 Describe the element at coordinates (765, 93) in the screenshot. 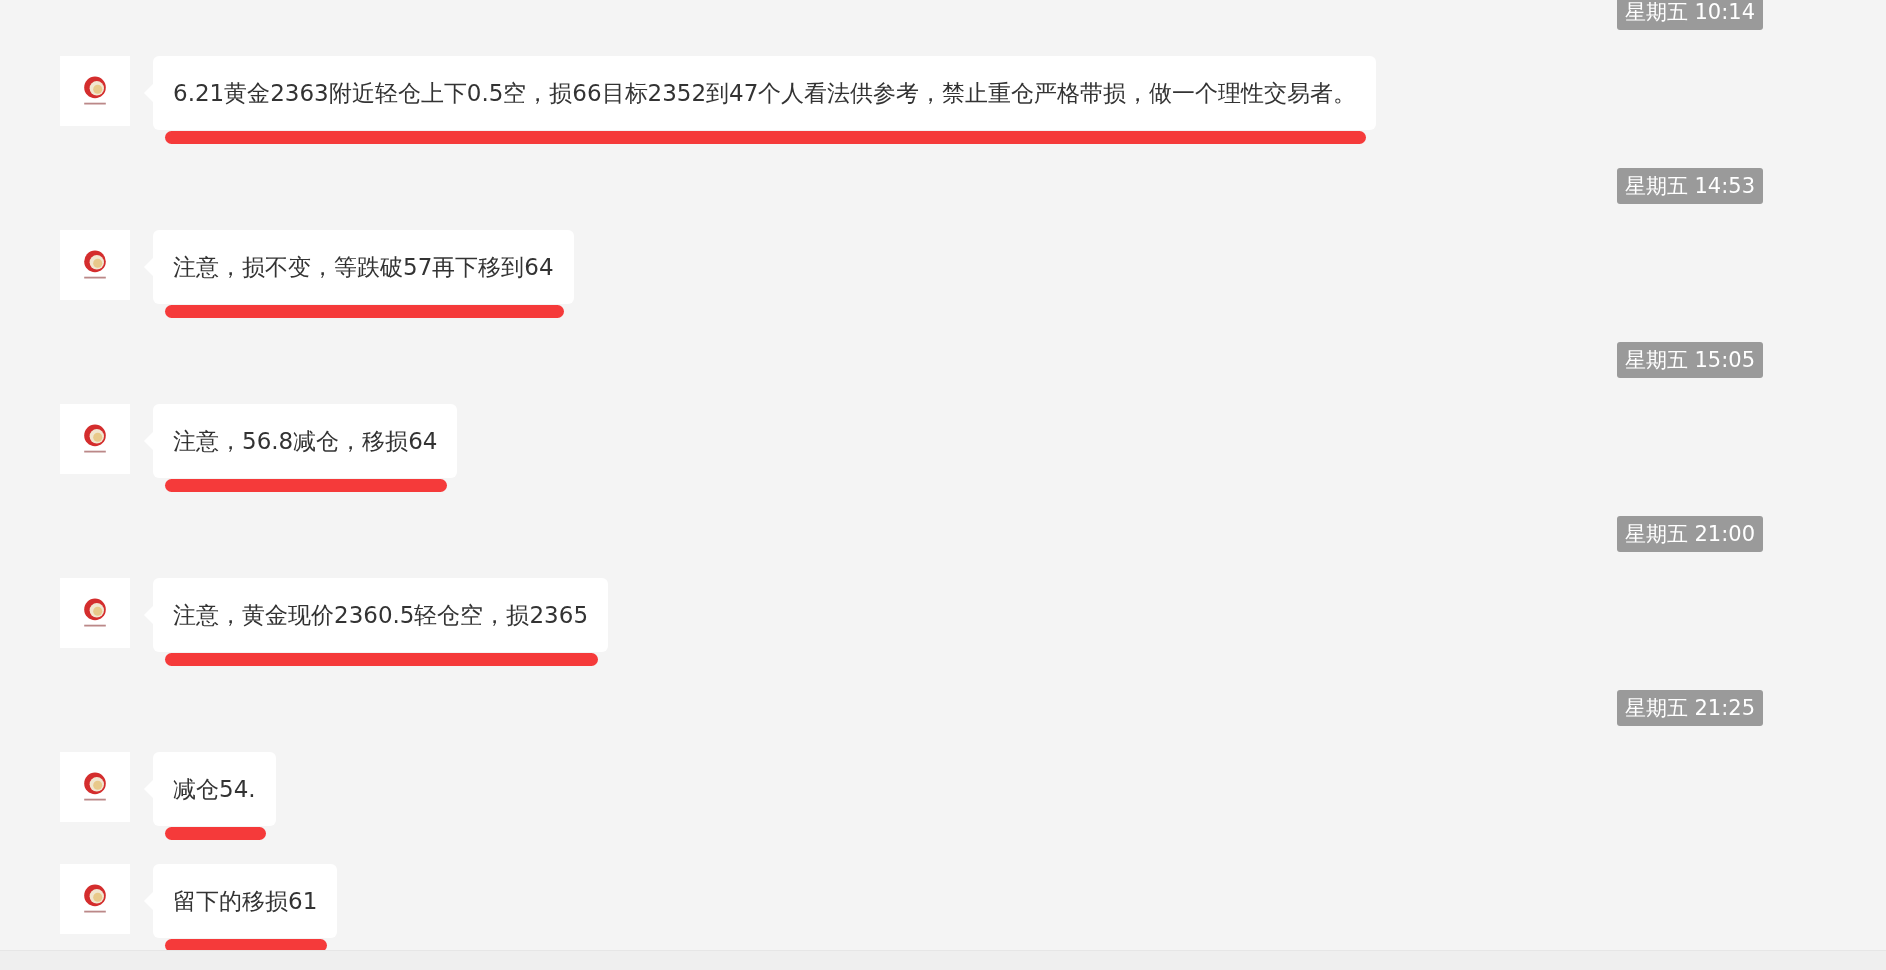

I see `message-bubble: 6.21黄金2363附近轻仓上下0.5空，损66目标2352到47个人看法供参考，禁止重仓严格带损，做一个理性交易者。` at that location.